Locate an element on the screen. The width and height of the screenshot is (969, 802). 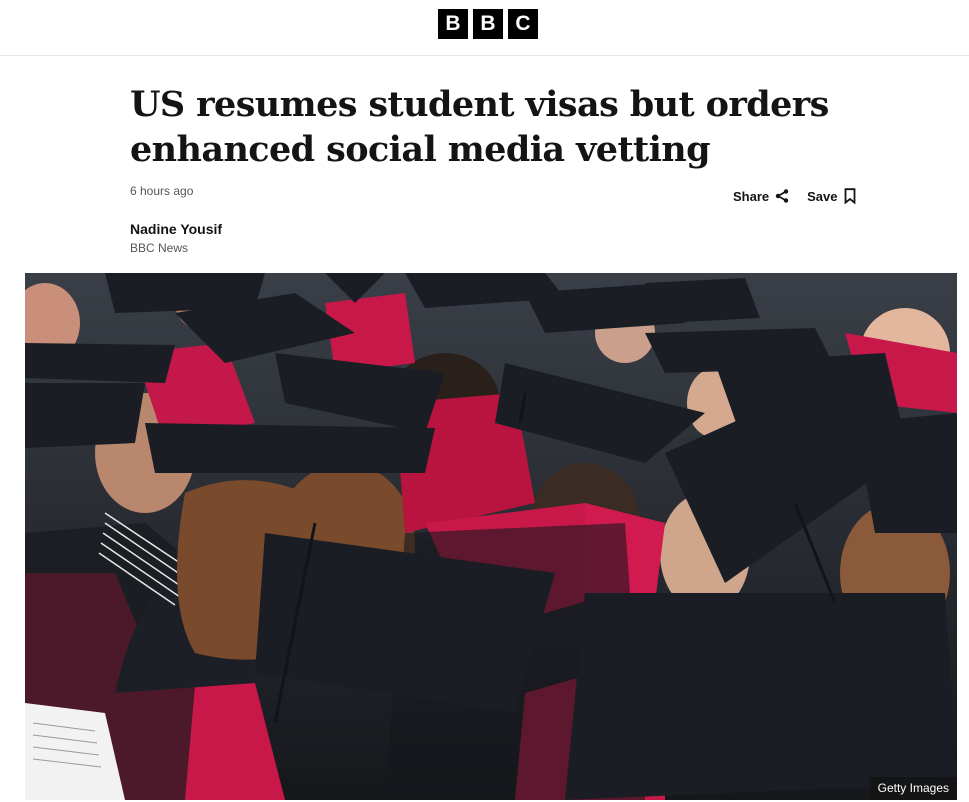
article-actions: Share Save is located at coordinates (794, 196).